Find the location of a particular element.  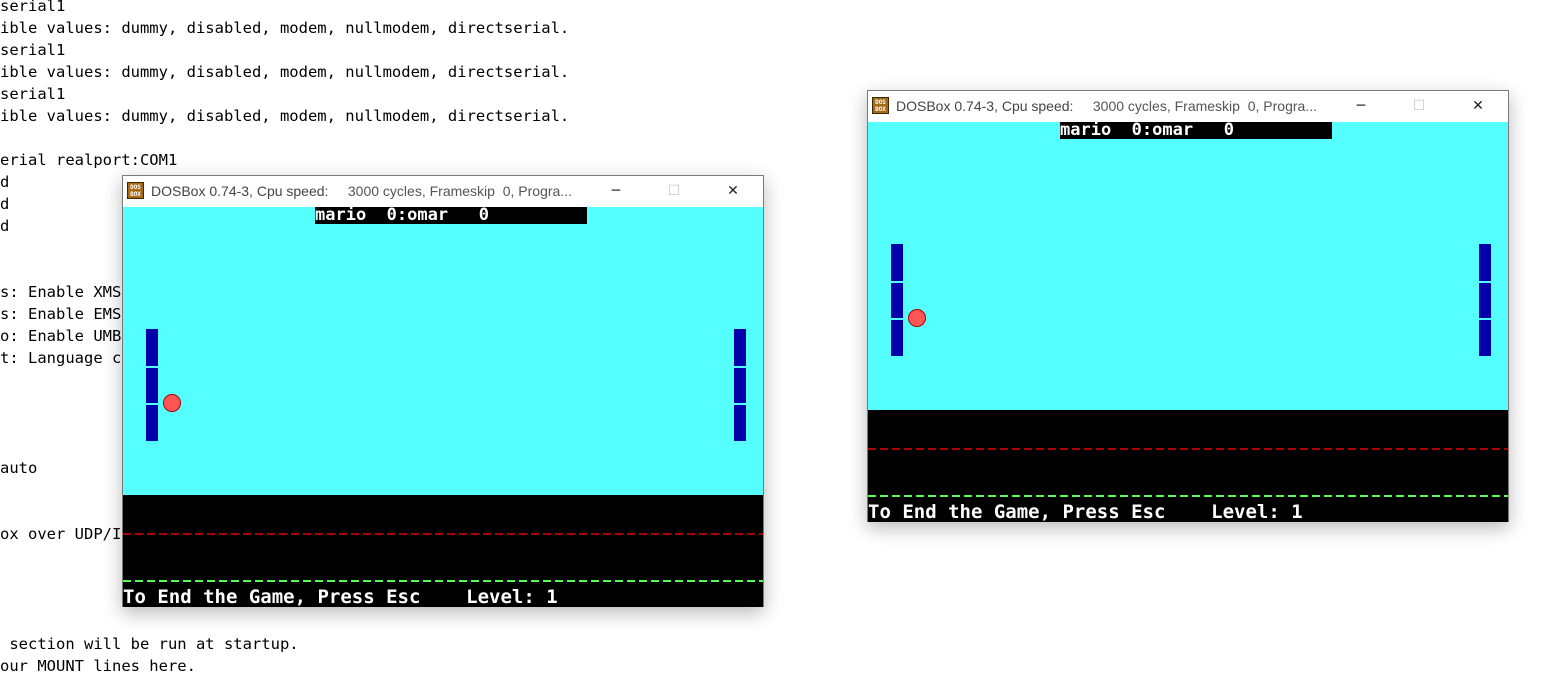

bg-line: t: Language c is located at coordinates (61, 358).